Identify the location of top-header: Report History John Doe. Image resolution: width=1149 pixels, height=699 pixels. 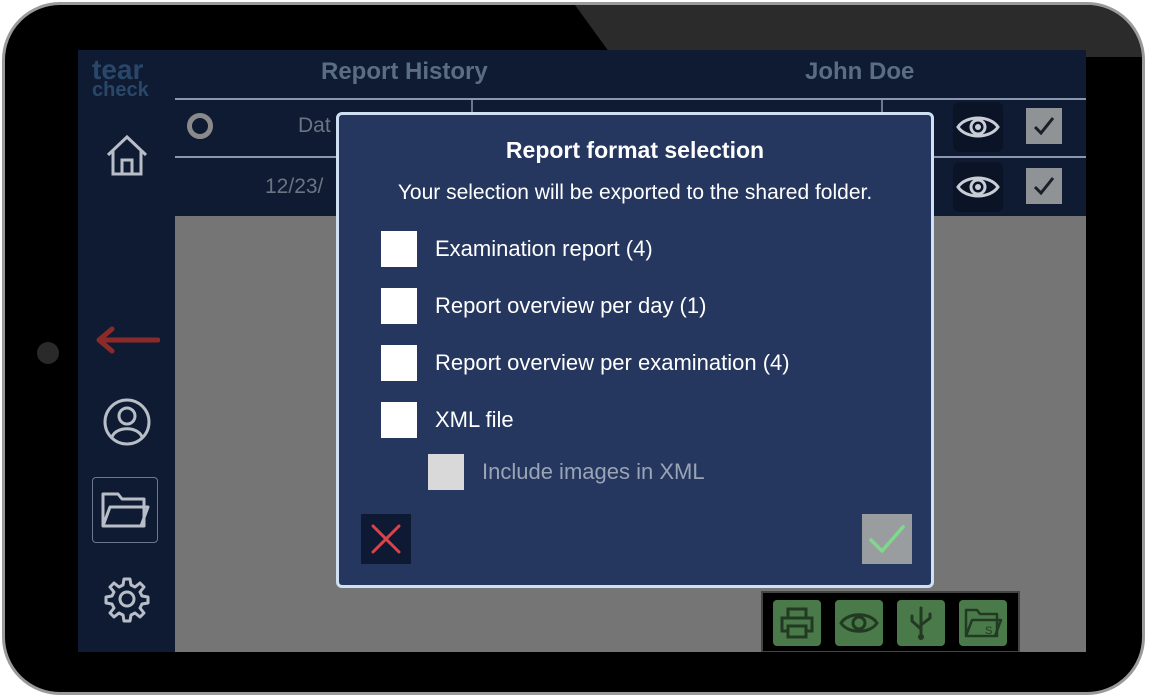
(630, 74).